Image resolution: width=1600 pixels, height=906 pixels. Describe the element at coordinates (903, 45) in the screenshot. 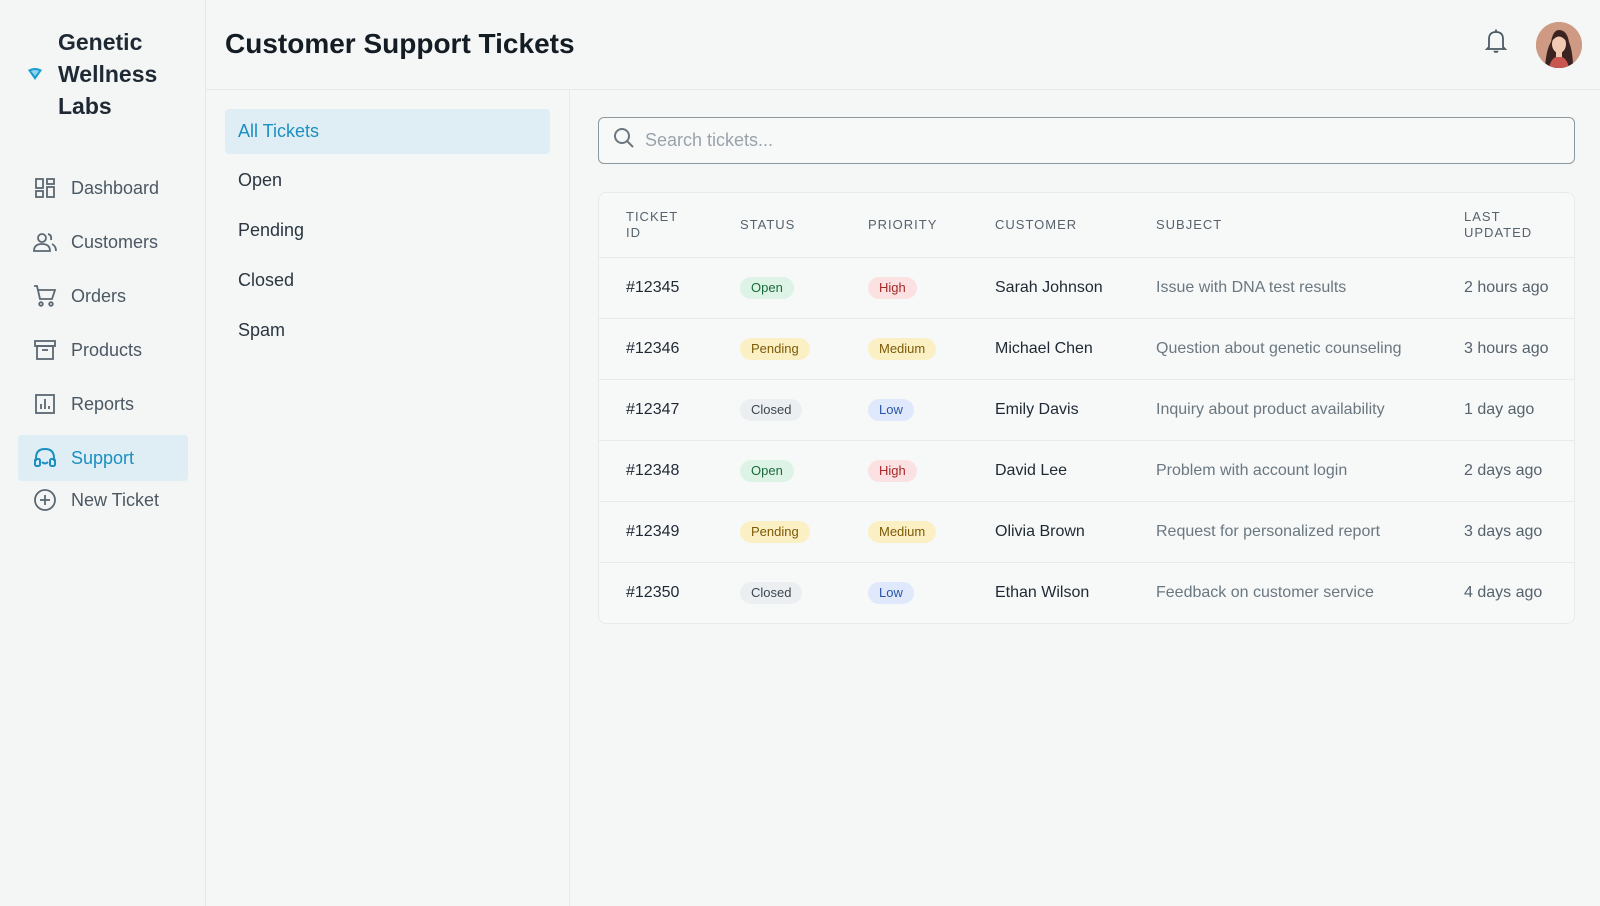

I see `top-header: Customer Support Tickets` at that location.